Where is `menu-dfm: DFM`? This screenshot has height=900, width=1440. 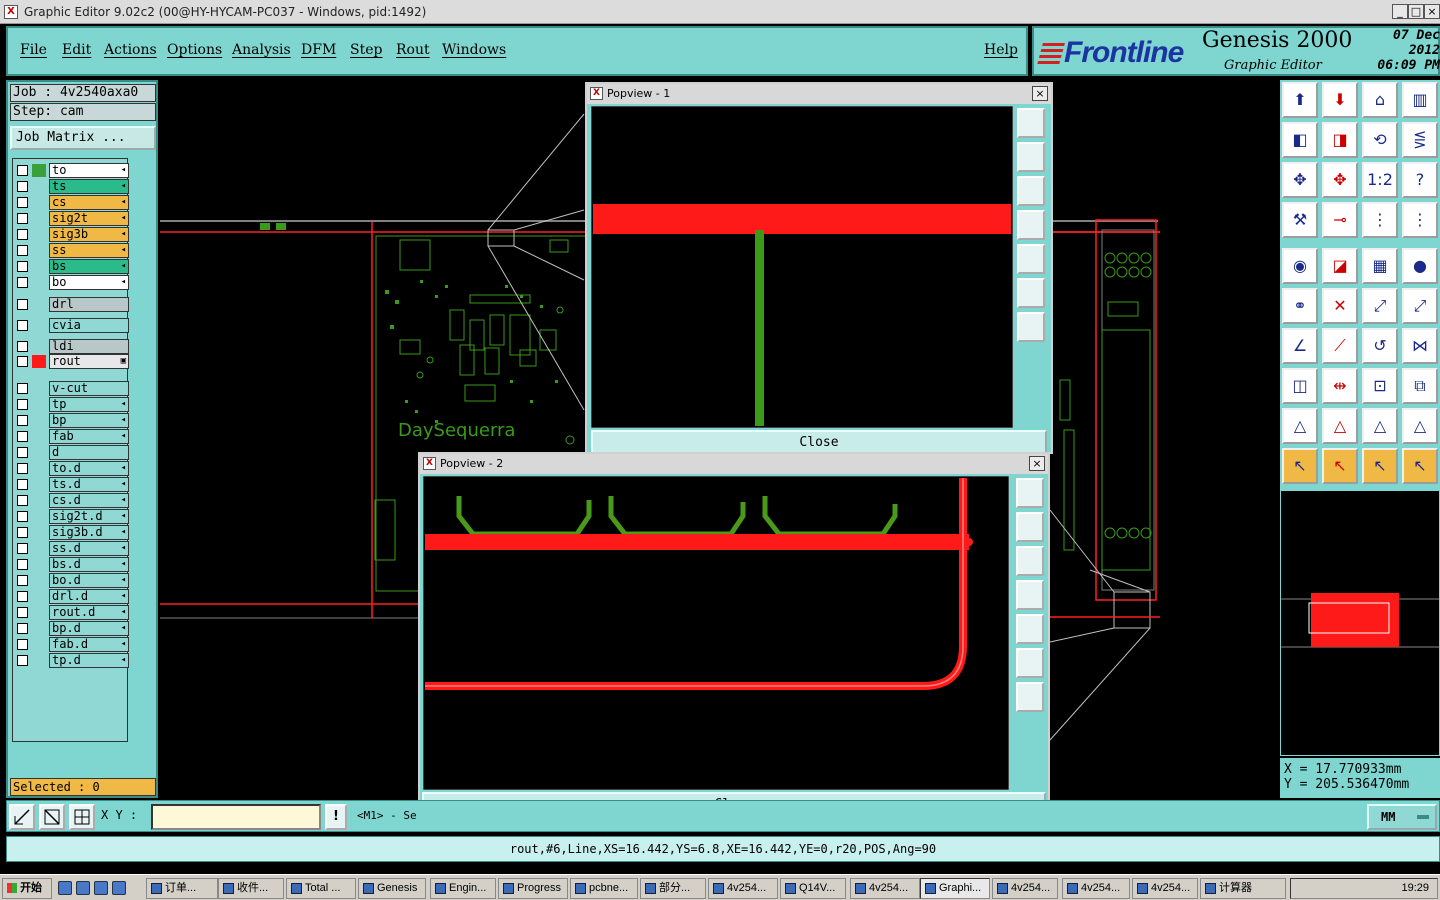
menu-dfm: DFM is located at coordinates (318, 50).